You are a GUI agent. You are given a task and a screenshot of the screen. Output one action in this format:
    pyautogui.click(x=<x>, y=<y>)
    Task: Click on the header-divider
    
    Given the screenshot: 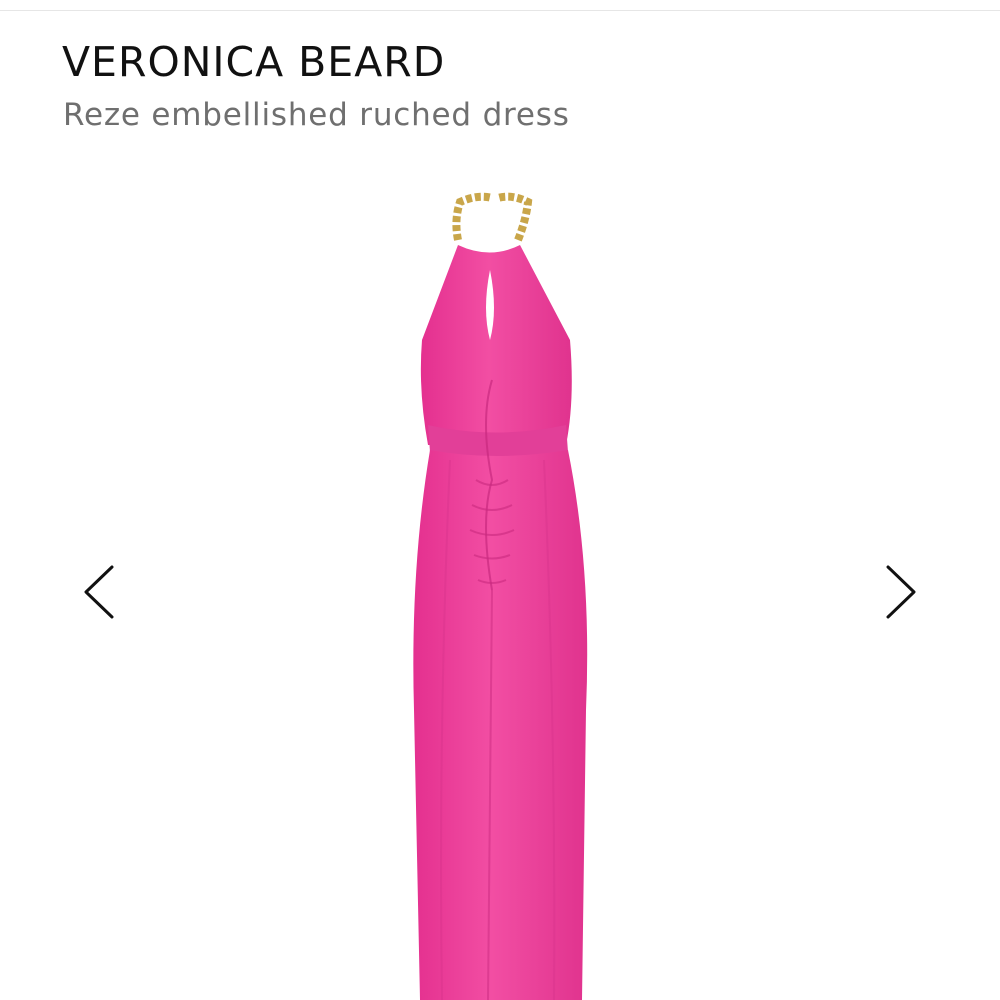 What is the action you would take?
    pyautogui.click(x=500, y=10)
    